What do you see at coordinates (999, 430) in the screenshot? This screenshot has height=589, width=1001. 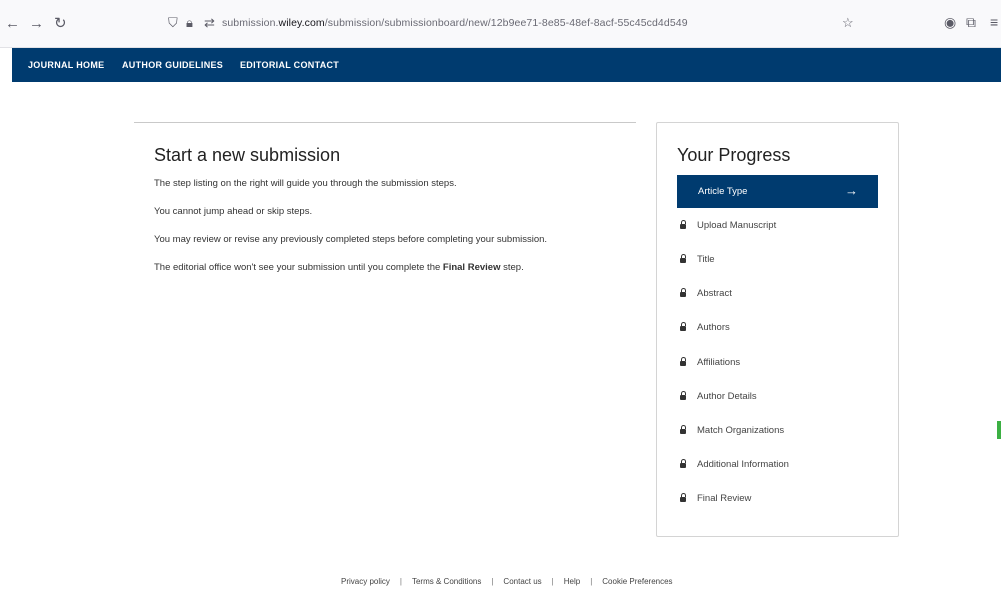 I see `feedback-tab` at bounding box center [999, 430].